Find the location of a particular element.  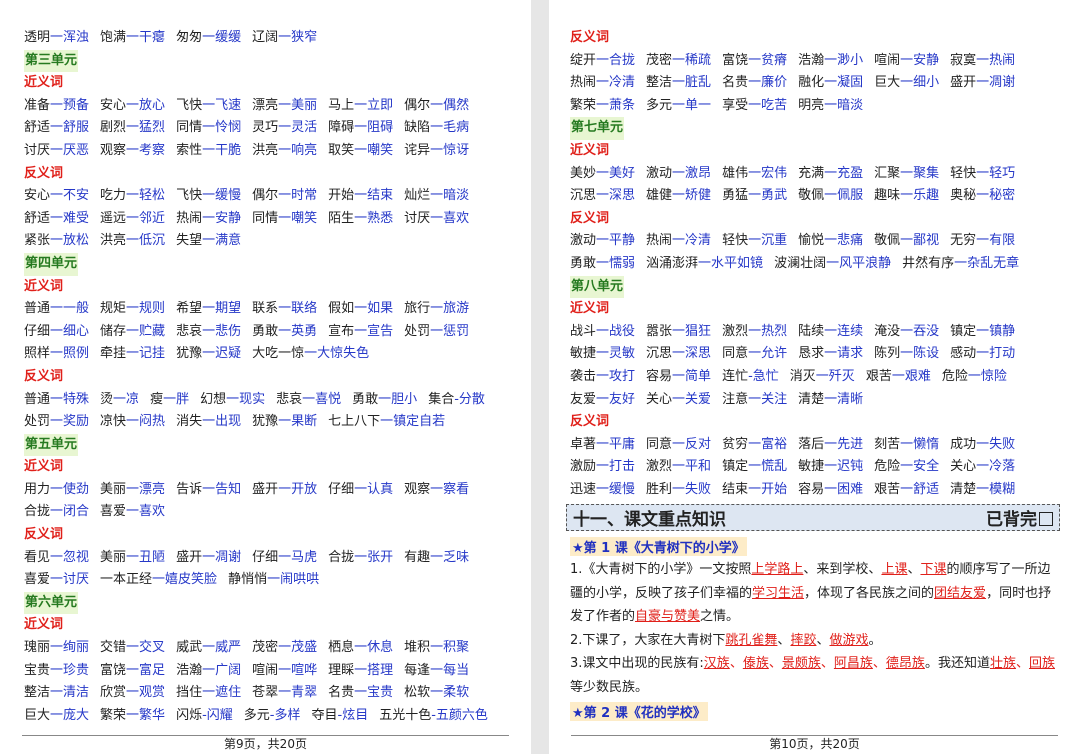

word: 欣赏 is located at coordinates (113, 693).